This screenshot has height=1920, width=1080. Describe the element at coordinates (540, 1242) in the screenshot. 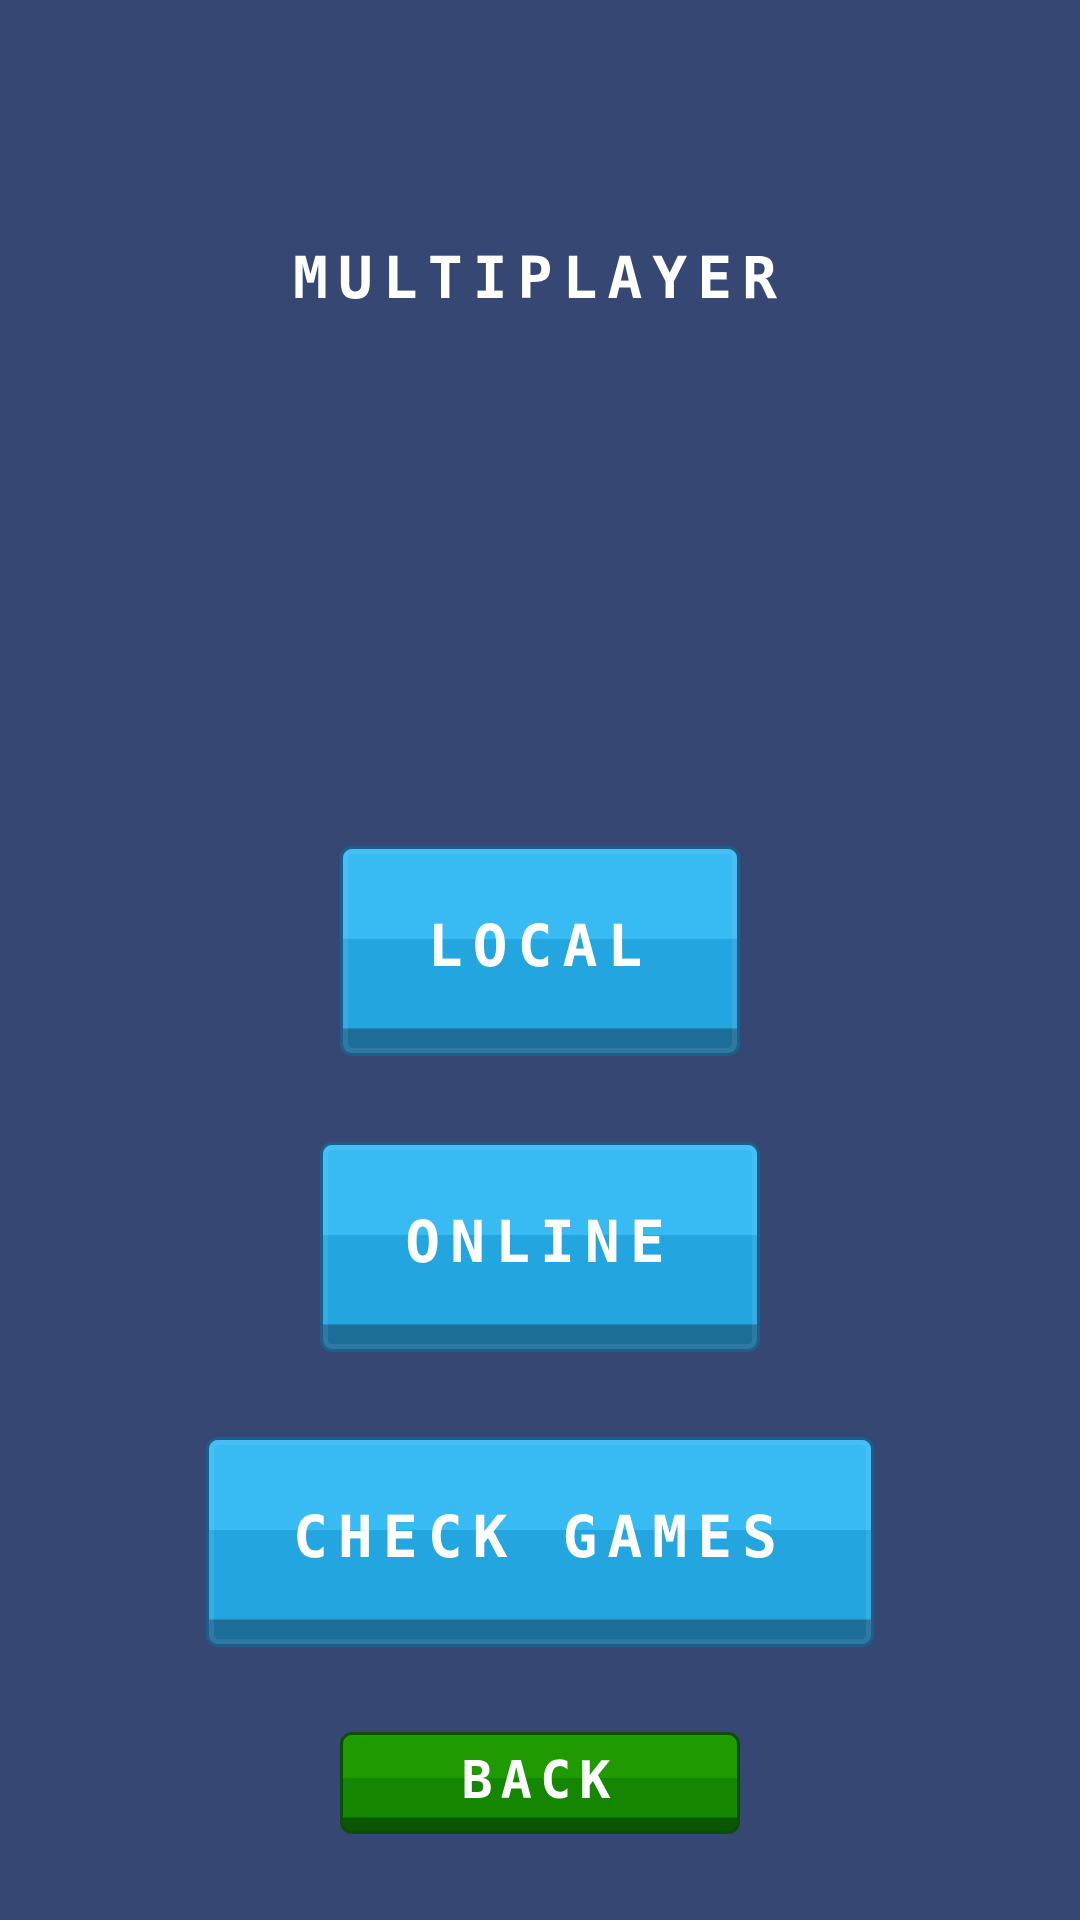

I see `online-button-label: ONLINE` at that location.